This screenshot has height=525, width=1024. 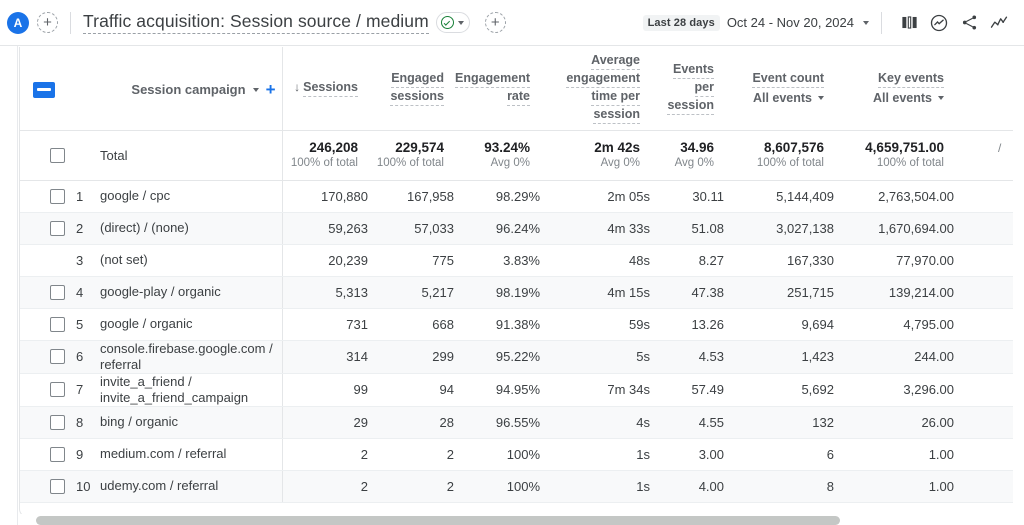 What do you see at coordinates (615, 97) in the screenshot?
I see `header-label: time per` at bounding box center [615, 97].